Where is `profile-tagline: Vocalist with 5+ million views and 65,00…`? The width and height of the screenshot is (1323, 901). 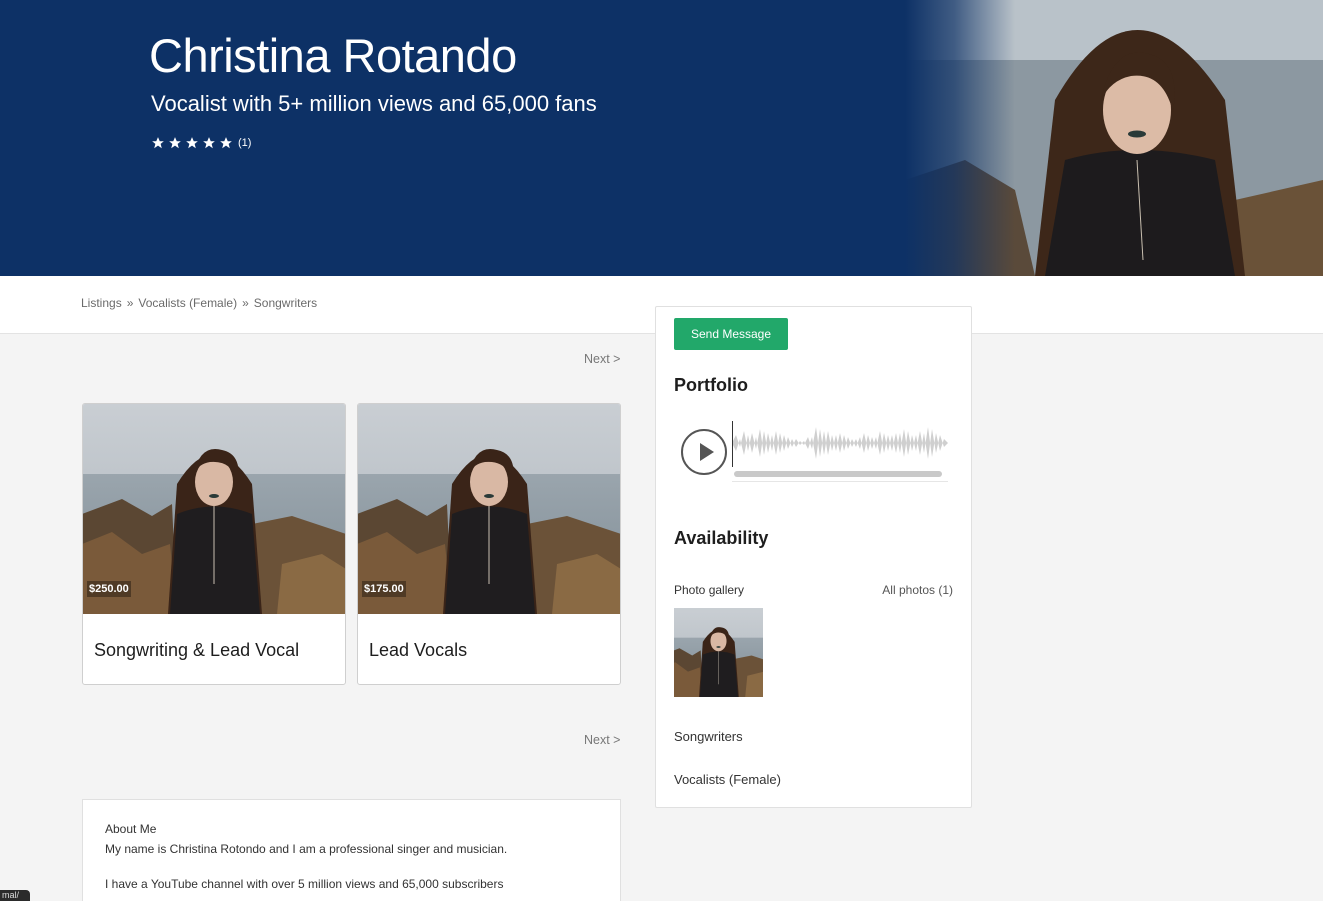 profile-tagline: Vocalist with 5+ million views and 65,00… is located at coordinates (374, 103).